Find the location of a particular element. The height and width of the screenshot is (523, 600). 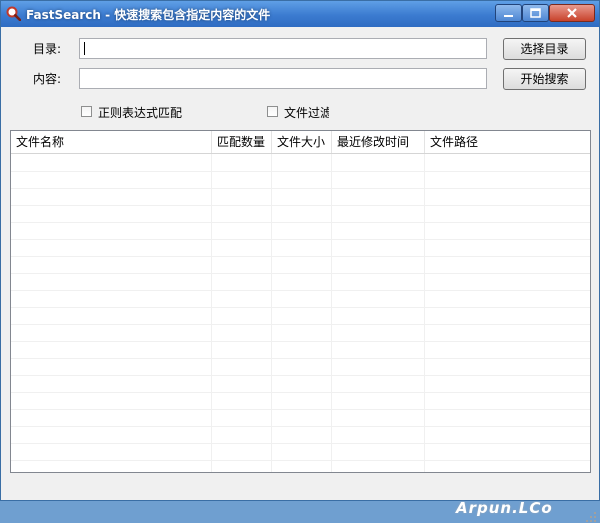

column-match-count: 匹配数量 is located at coordinates (242, 142).